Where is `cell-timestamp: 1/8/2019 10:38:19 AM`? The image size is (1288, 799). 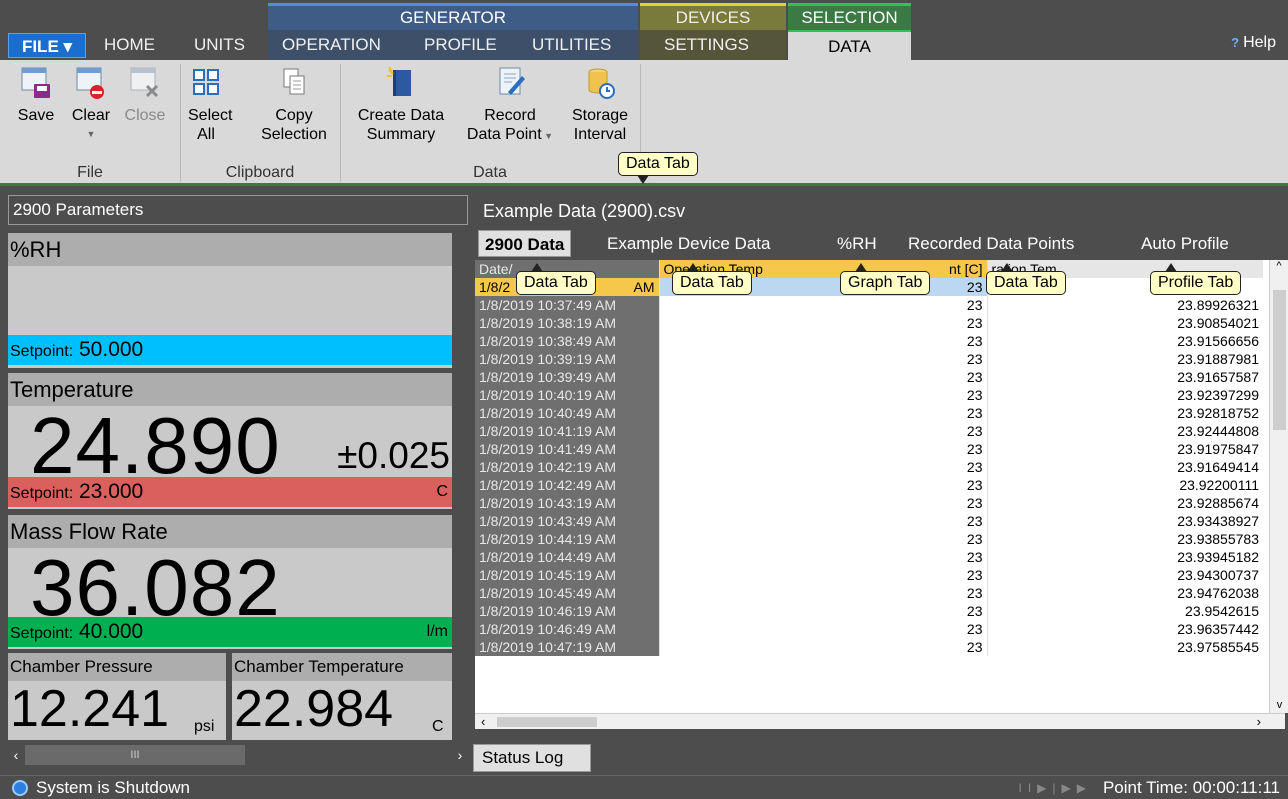 cell-timestamp: 1/8/2019 10:38:19 AM is located at coordinates (567, 323).